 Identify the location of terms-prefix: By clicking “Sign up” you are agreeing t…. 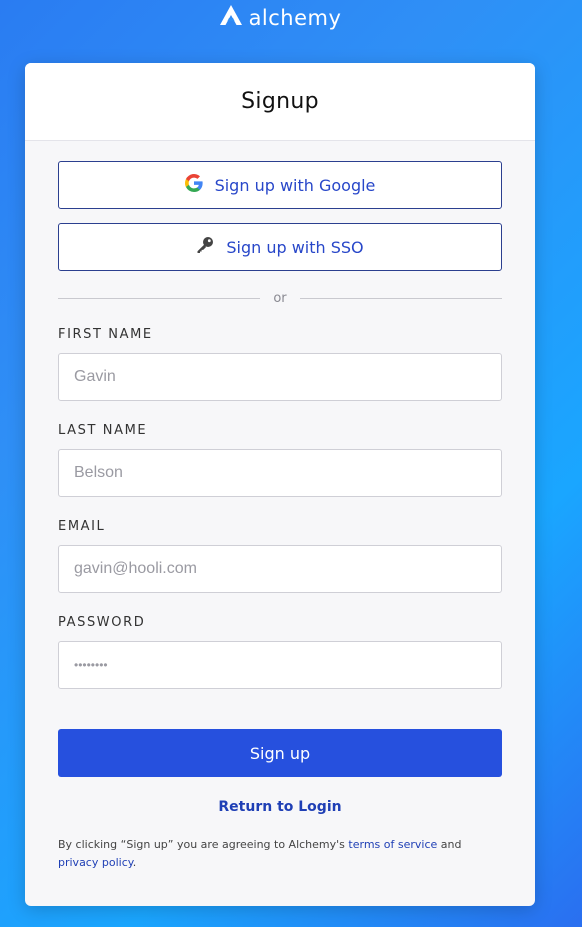
(203, 844).